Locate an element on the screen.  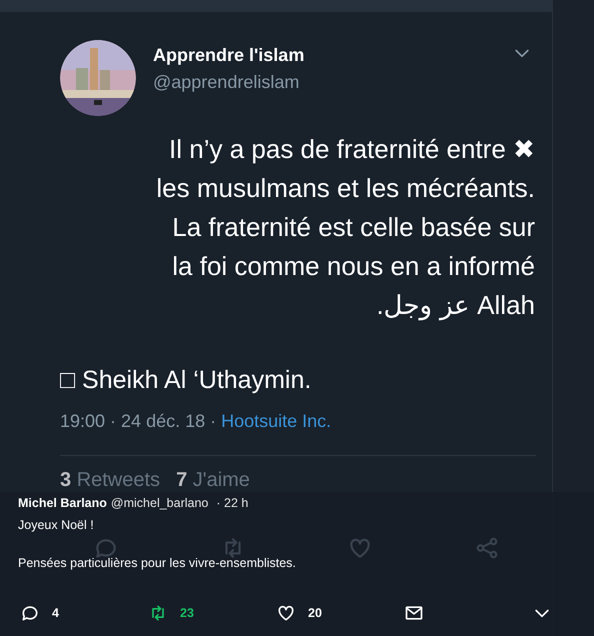
post-text: Joyeux Noël ! is located at coordinates (56, 525).